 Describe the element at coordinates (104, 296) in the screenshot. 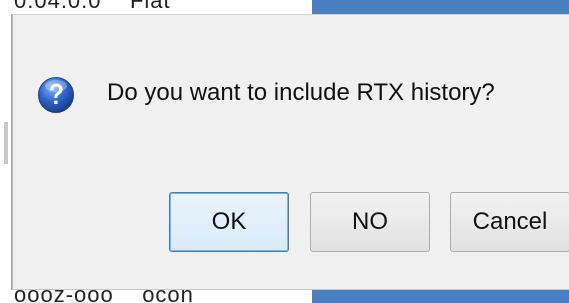

I see `background-row-text-bottom: oooz-ooo ocon` at that location.